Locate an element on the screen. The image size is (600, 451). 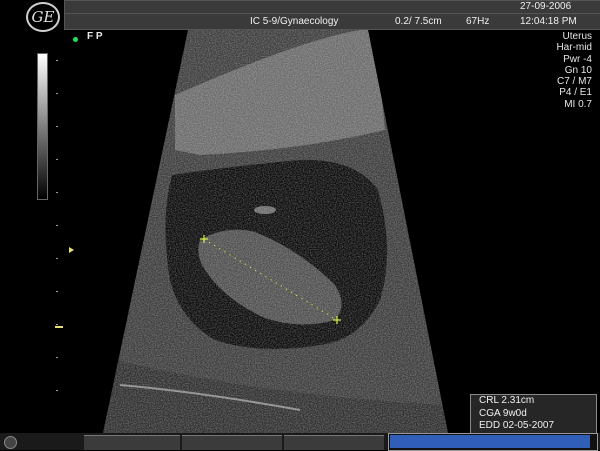
param-preset: Uterus is located at coordinates (577, 36).